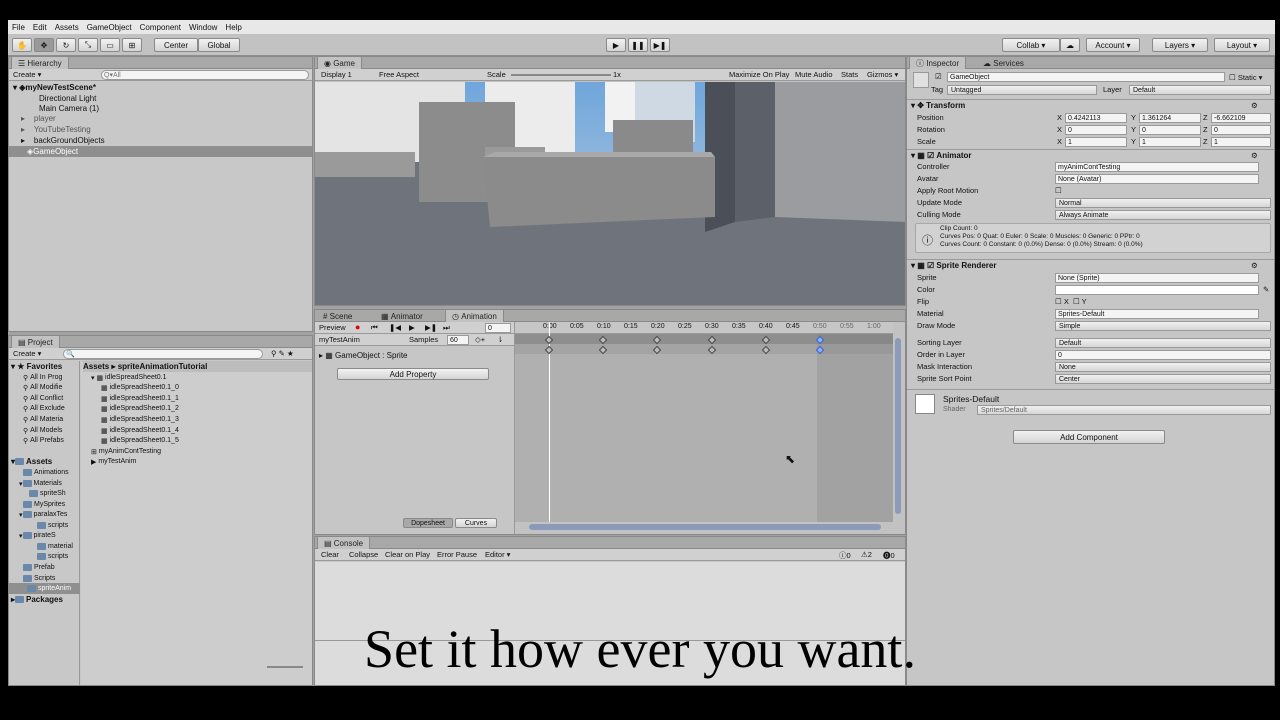  I want to click on collab-button: Collab ▾, so click(1031, 45).